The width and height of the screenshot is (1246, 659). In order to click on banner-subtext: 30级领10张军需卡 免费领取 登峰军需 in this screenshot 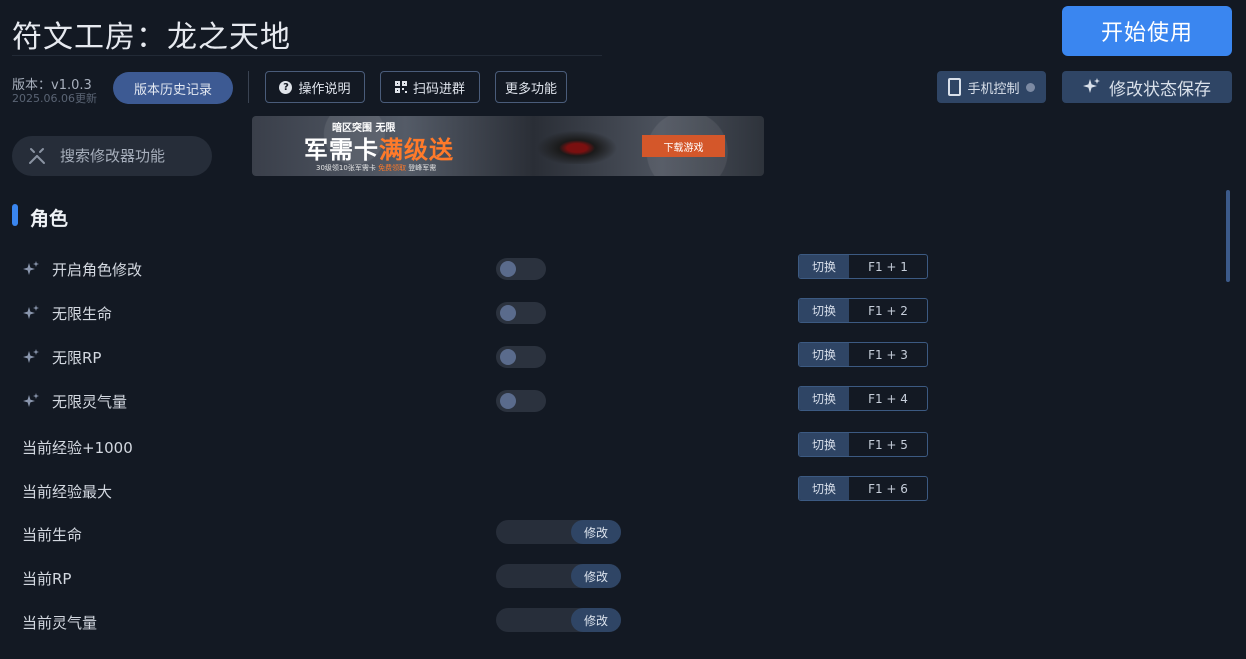, I will do `click(376, 168)`.